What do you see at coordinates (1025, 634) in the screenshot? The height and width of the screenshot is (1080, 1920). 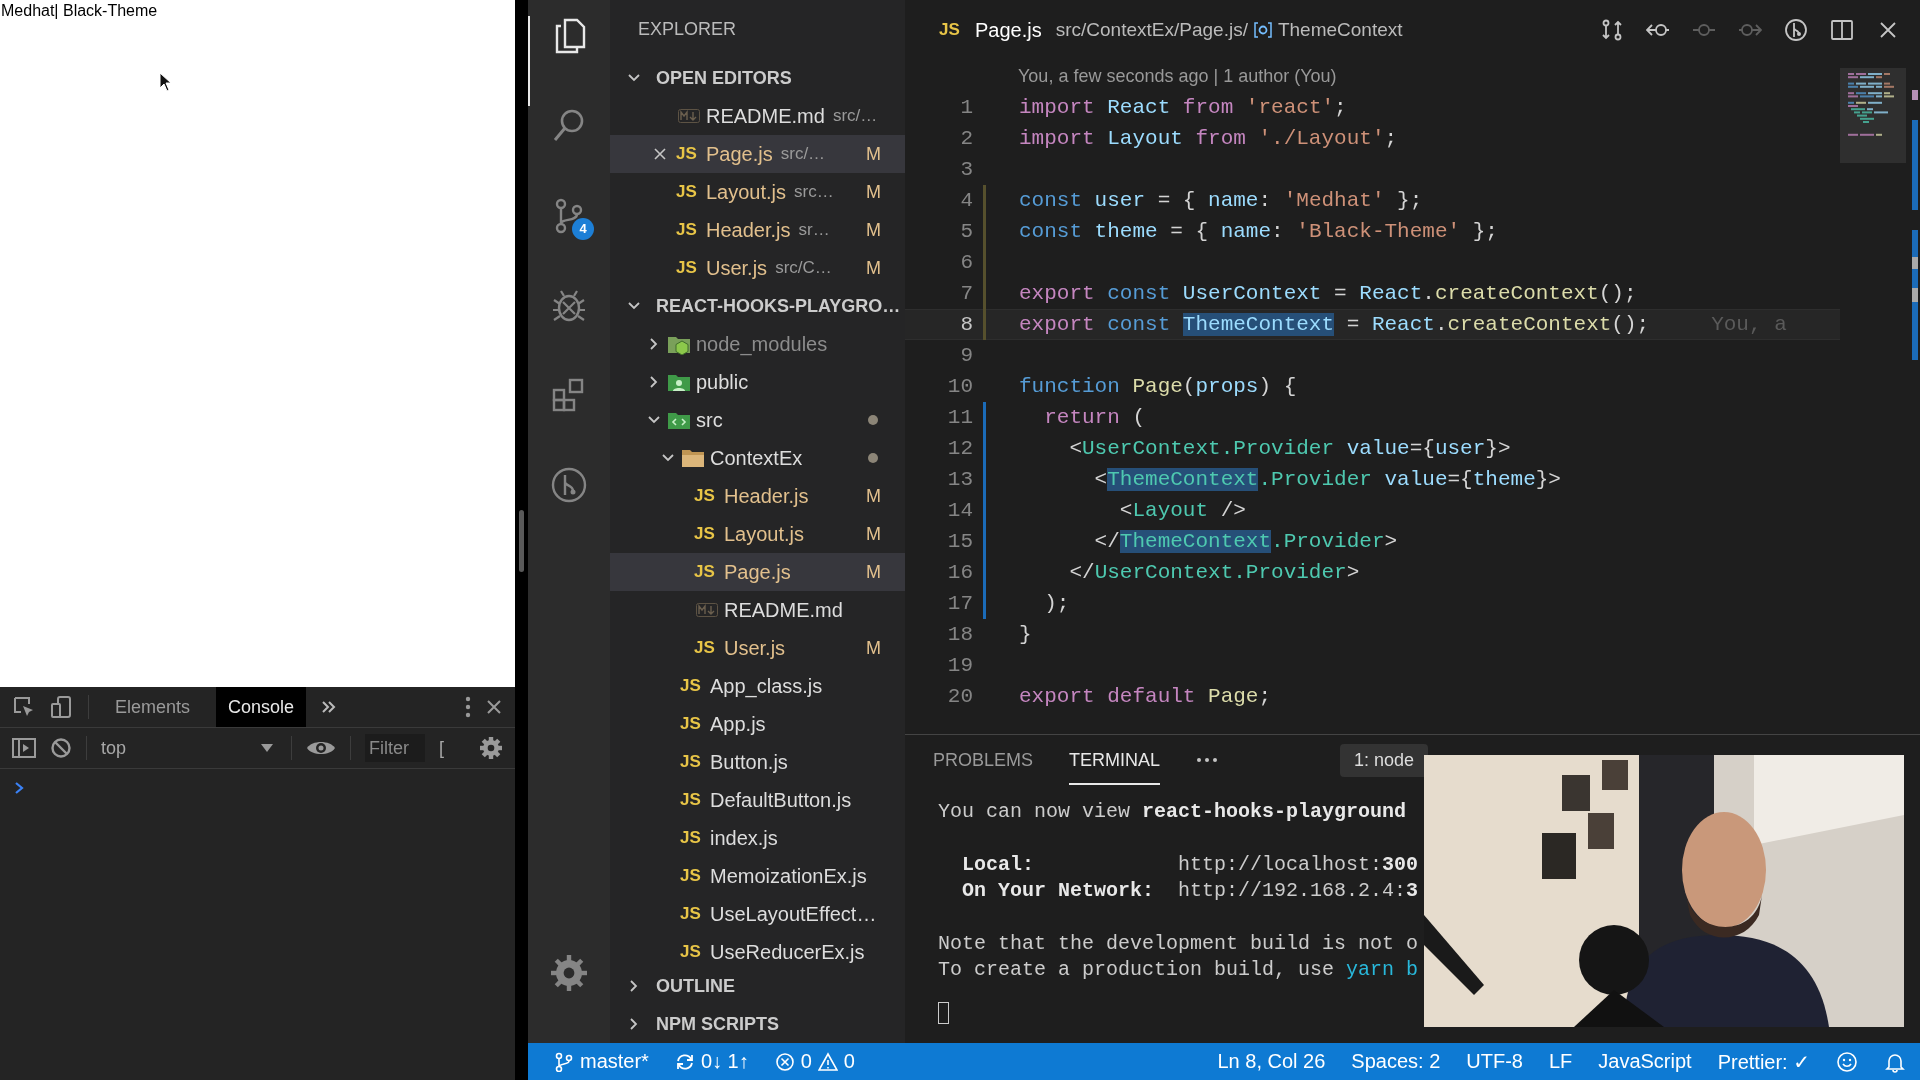 I see `code-line: }` at bounding box center [1025, 634].